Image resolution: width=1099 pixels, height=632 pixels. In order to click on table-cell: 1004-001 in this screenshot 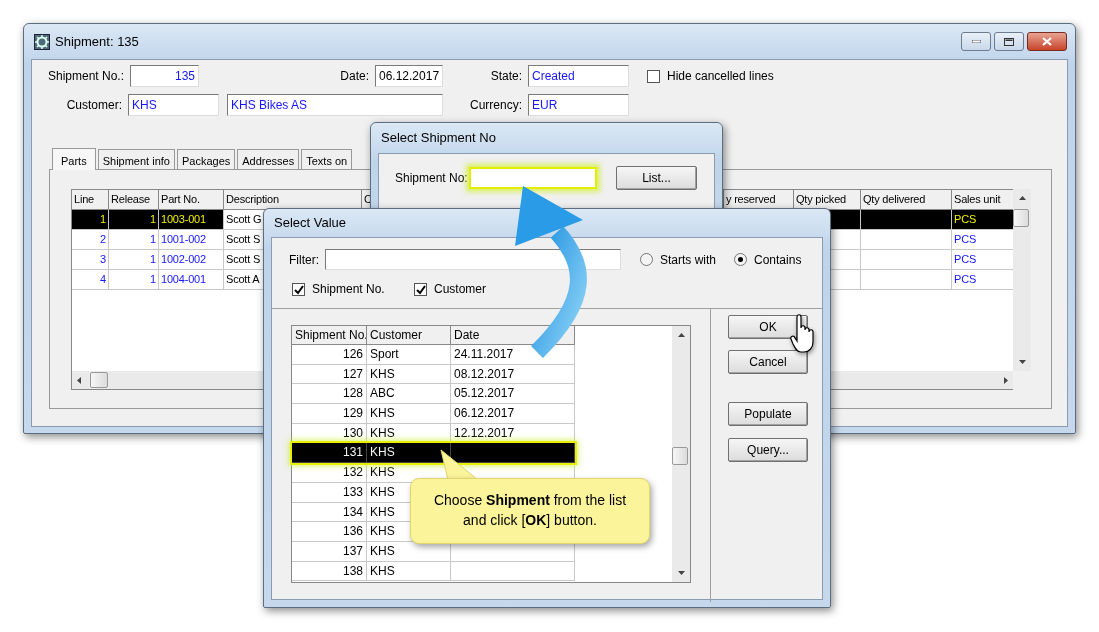, I will do `click(191, 280)`.